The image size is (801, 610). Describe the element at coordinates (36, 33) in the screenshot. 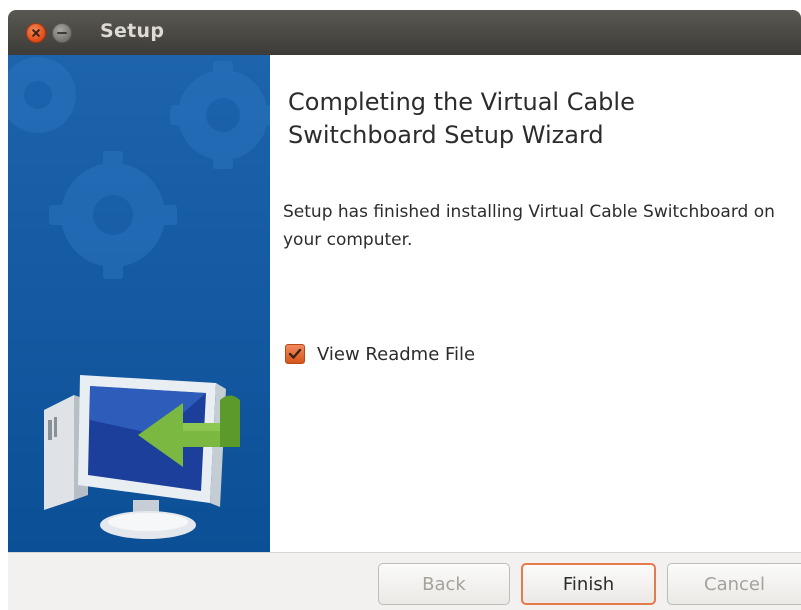

I see `close-icon` at that location.